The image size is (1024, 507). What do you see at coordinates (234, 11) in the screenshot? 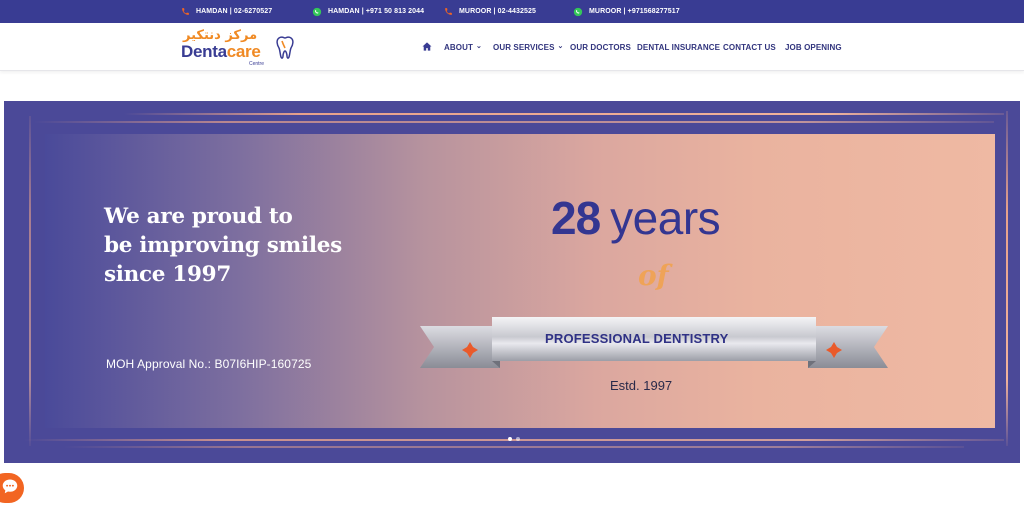
I see `contact-label: HAMDAN | 02-6270527` at bounding box center [234, 11].